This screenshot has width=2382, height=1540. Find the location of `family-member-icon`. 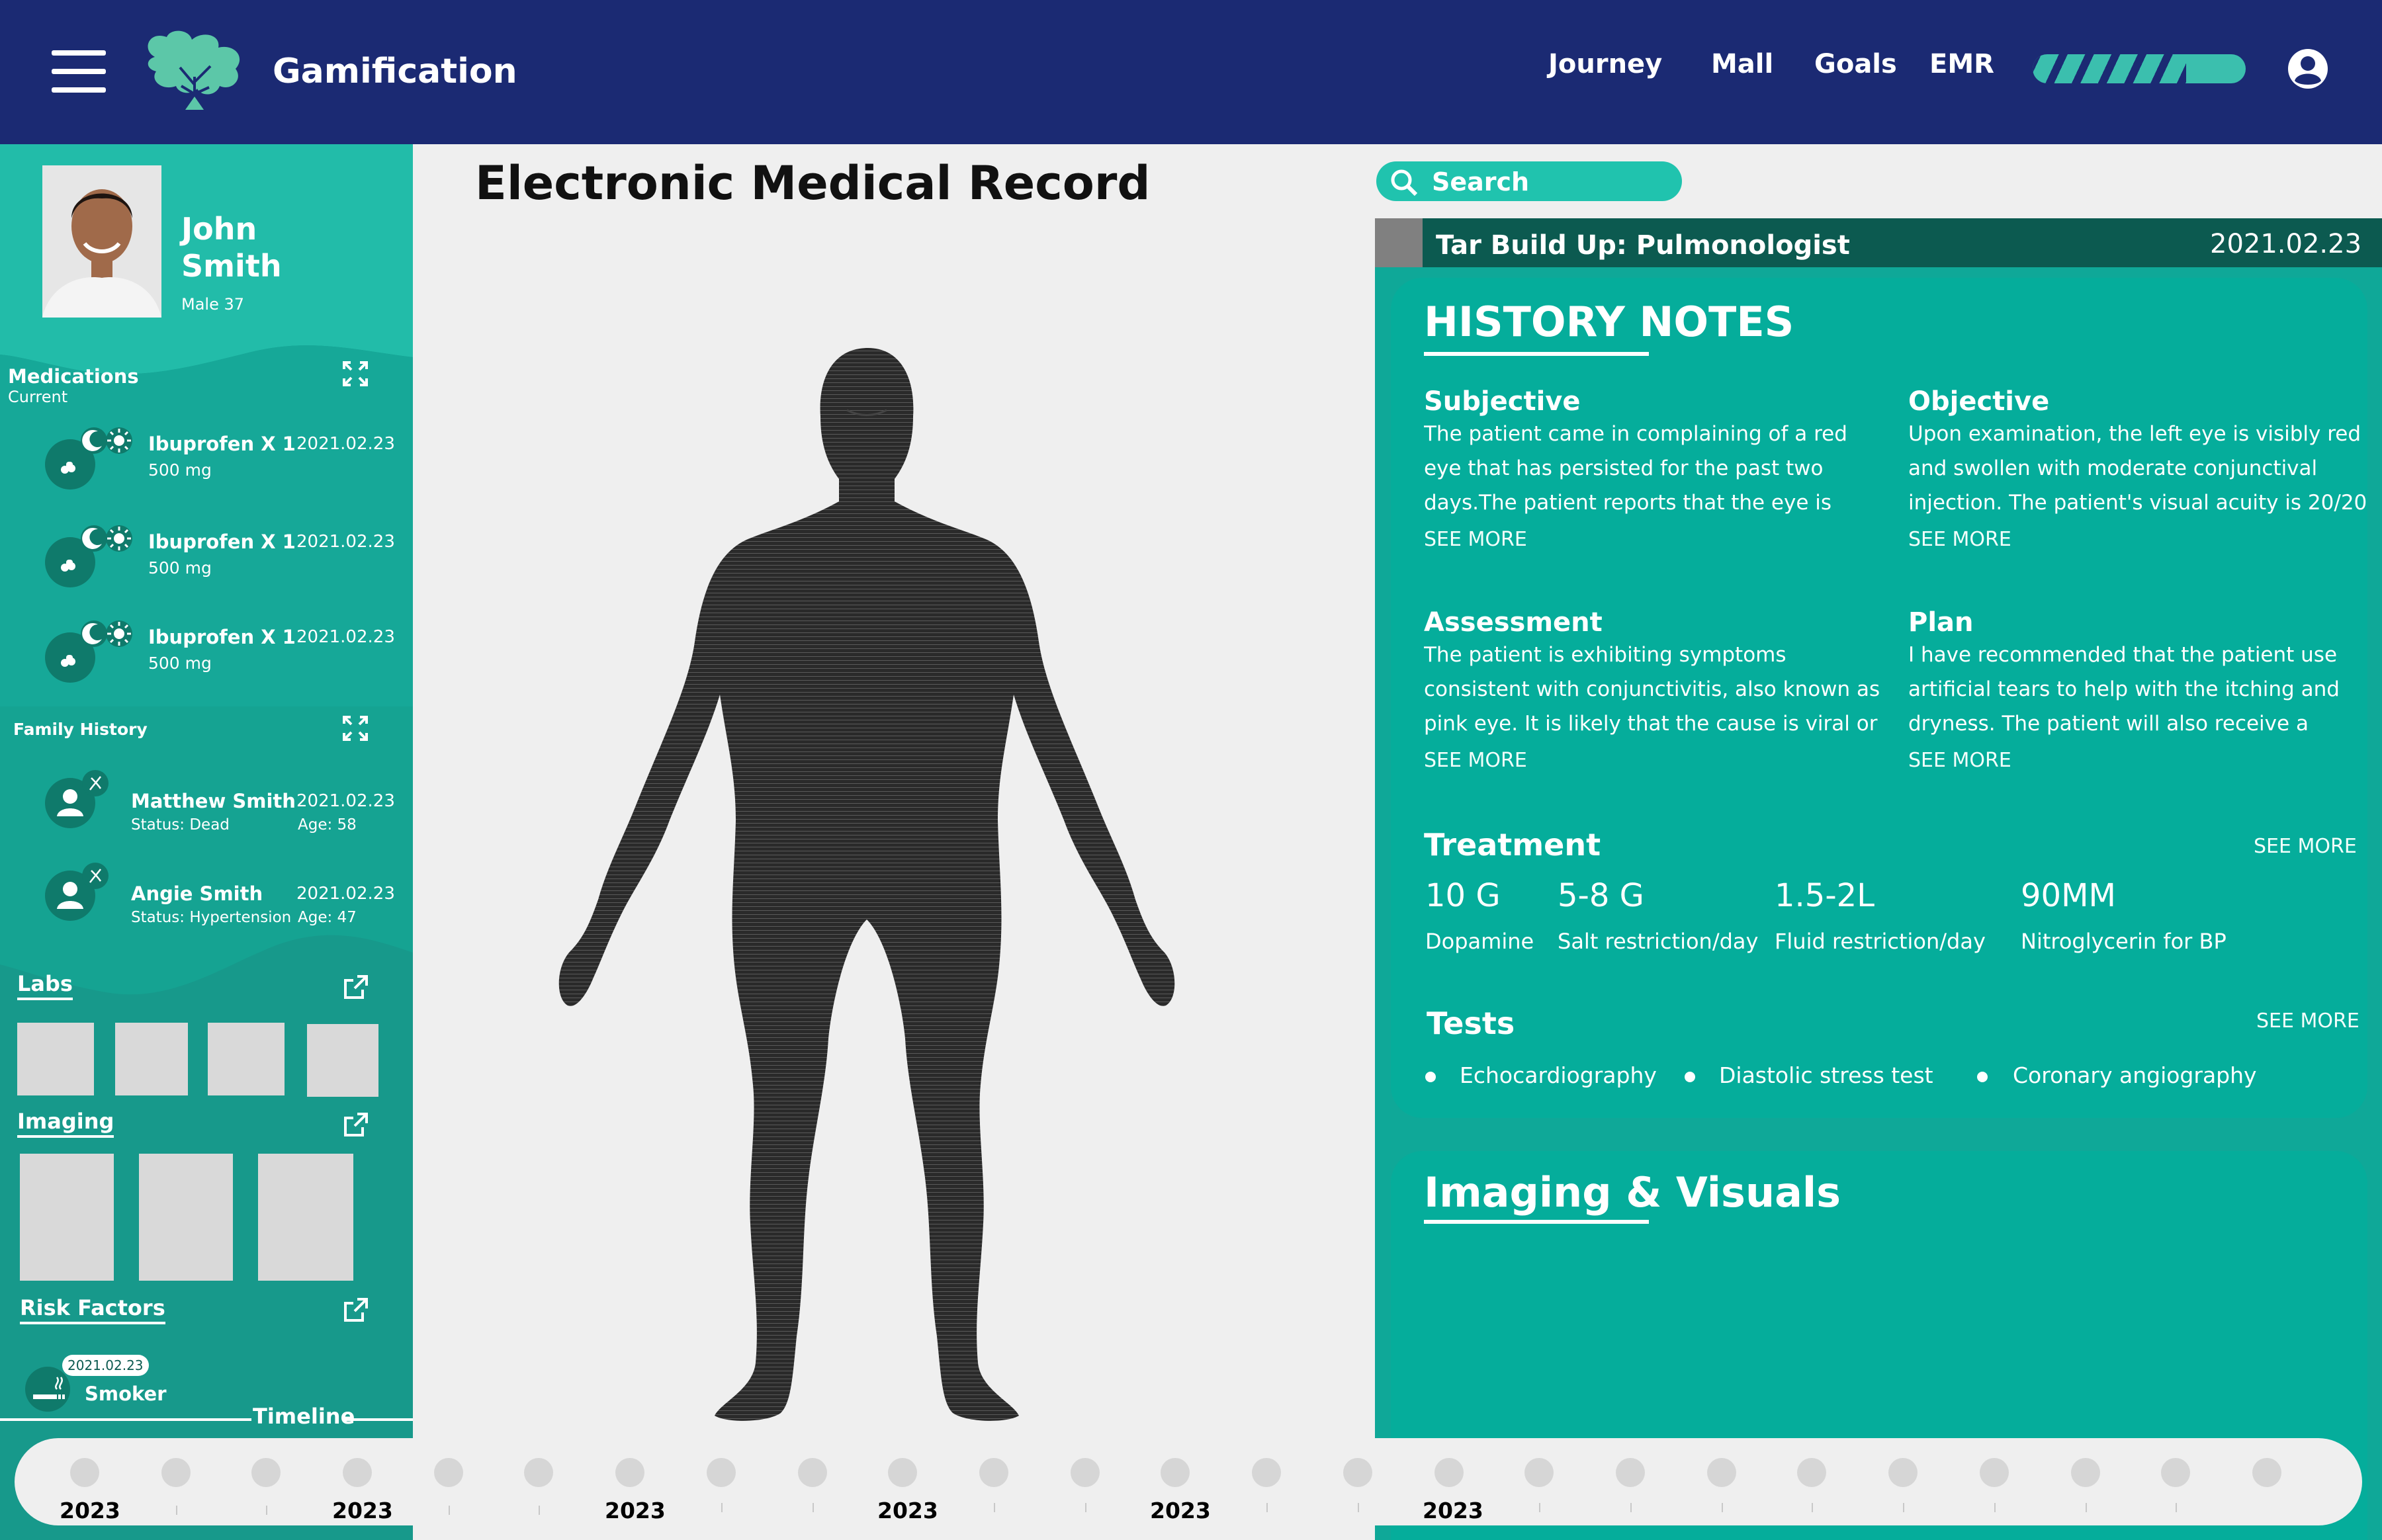

family-member-icon is located at coordinates (77, 892).